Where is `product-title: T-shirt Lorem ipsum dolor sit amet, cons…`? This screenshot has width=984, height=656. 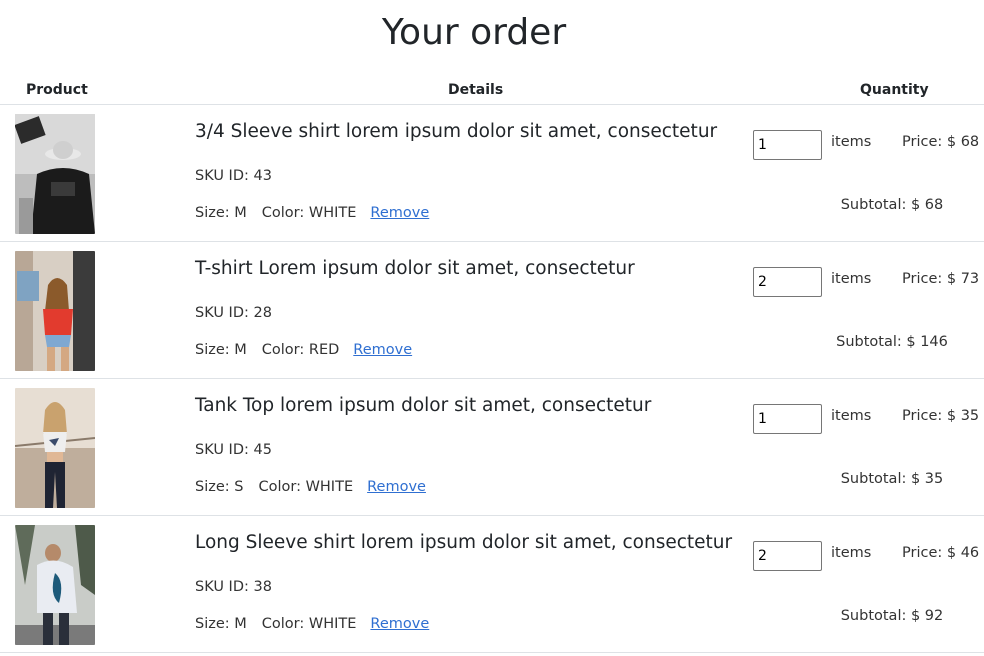
product-title: T-shirt Lorem ipsum dolor sit amet, cons… is located at coordinates (415, 268).